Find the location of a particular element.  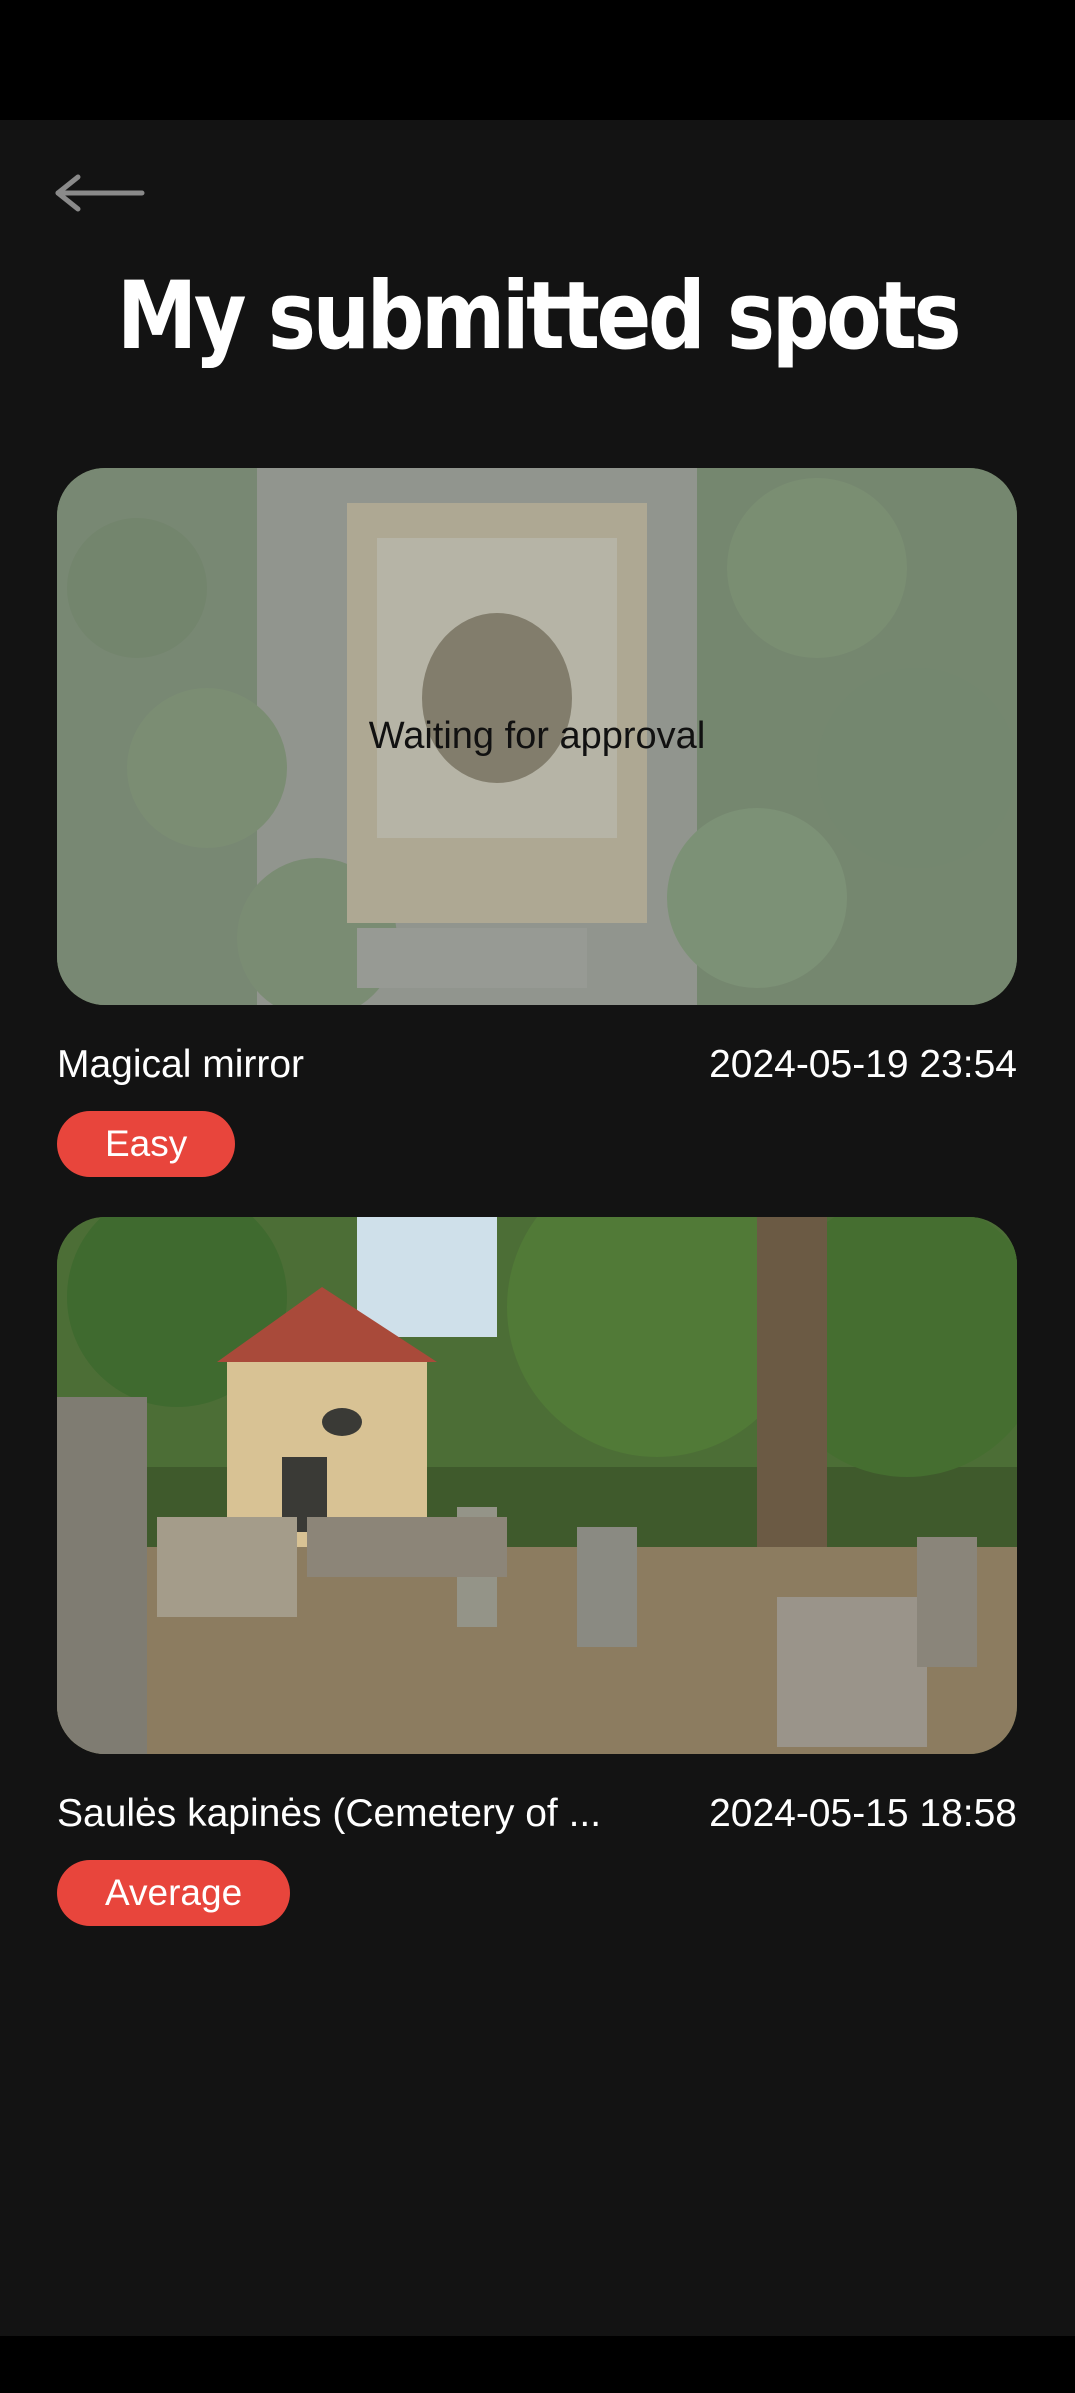

spot-name: Magical mirror is located at coordinates (181, 1064).